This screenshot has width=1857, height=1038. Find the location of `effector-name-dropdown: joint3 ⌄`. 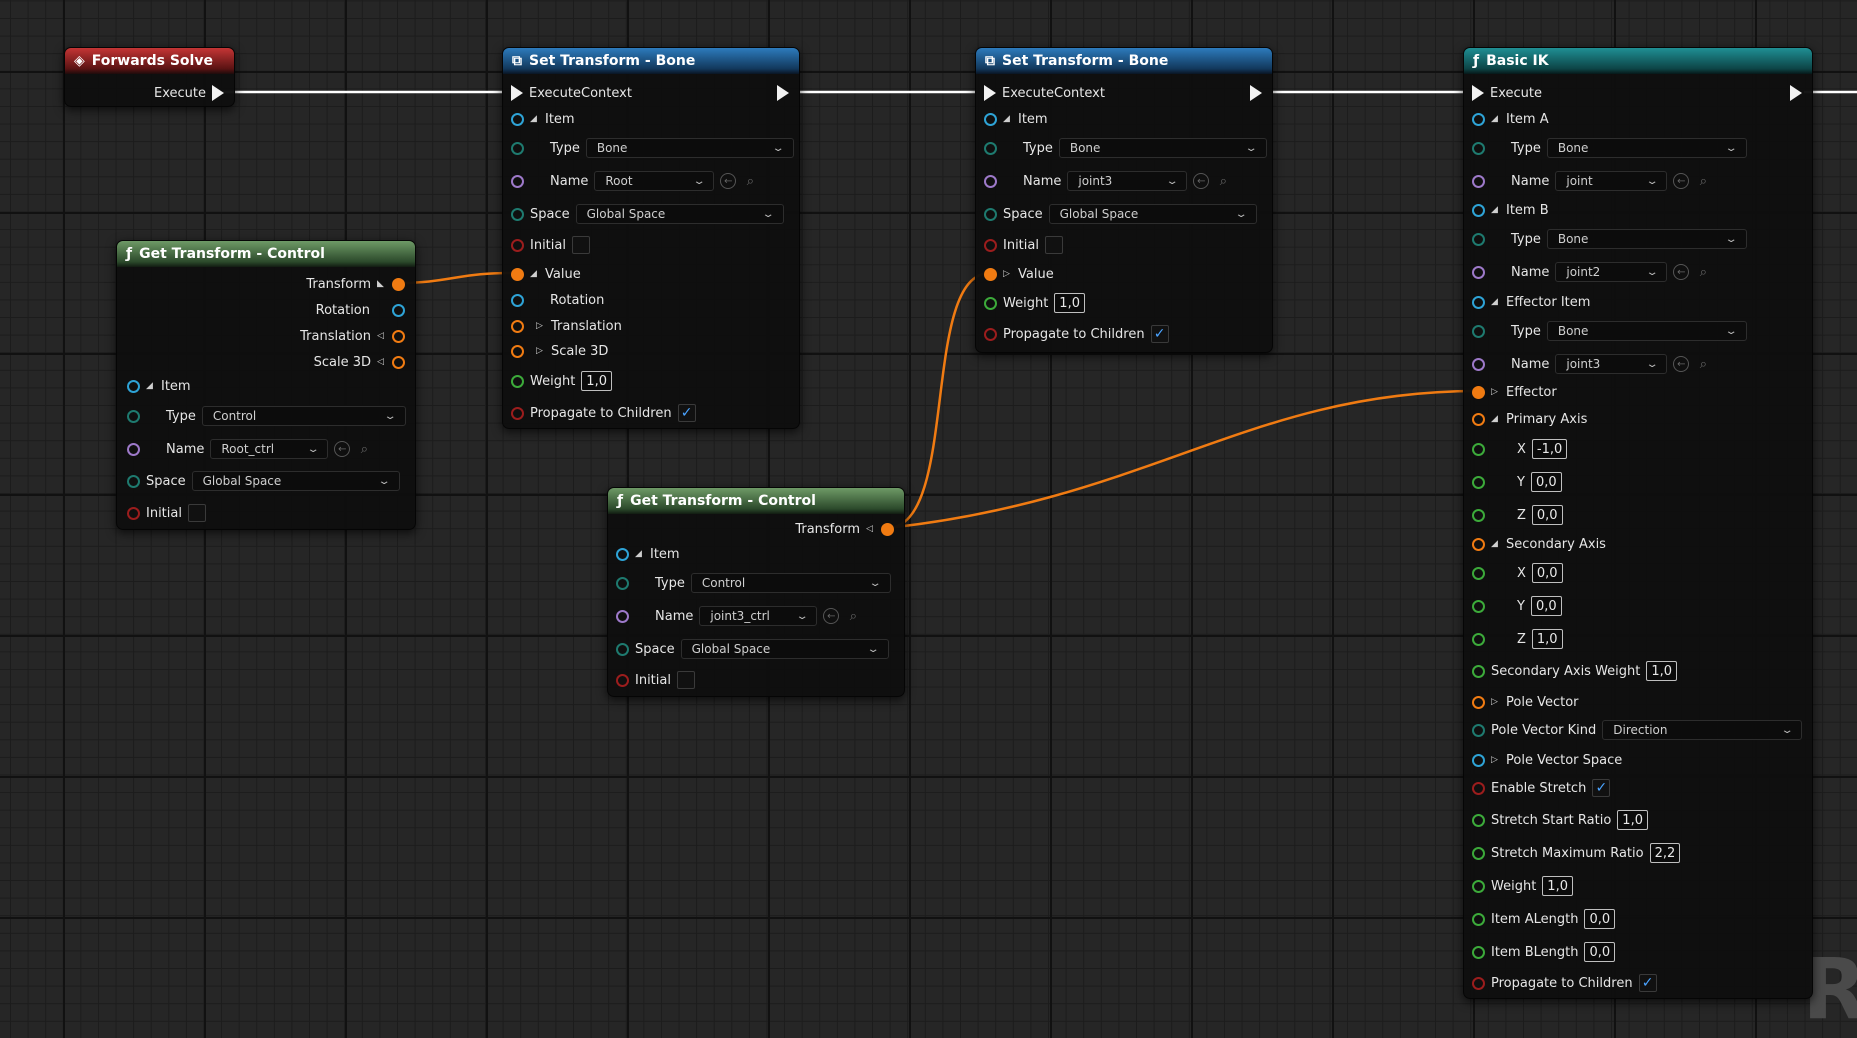

effector-name-dropdown: joint3 ⌄ is located at coordinates (1611, 364).